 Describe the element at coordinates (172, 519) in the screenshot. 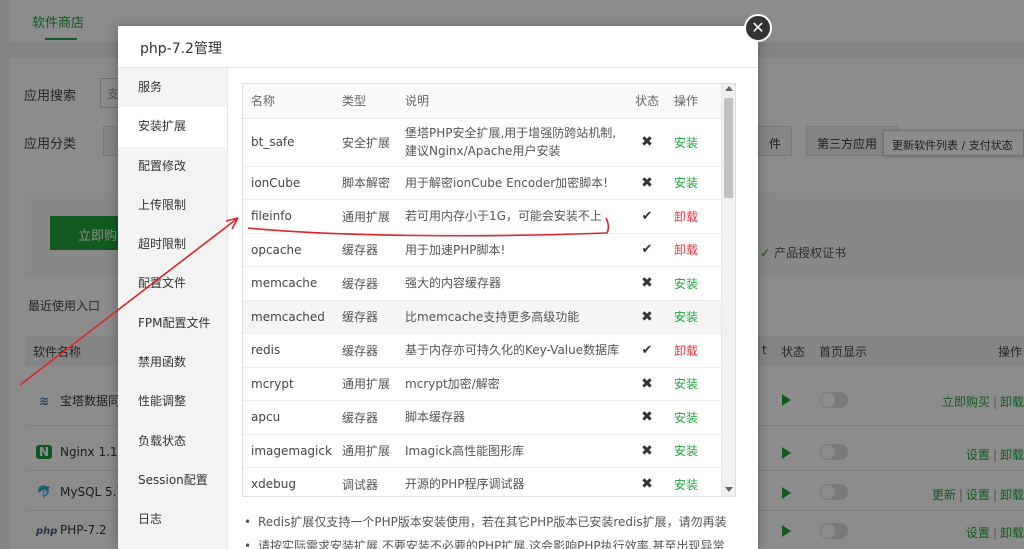

I see `sidebar-item: 日志` at that location.